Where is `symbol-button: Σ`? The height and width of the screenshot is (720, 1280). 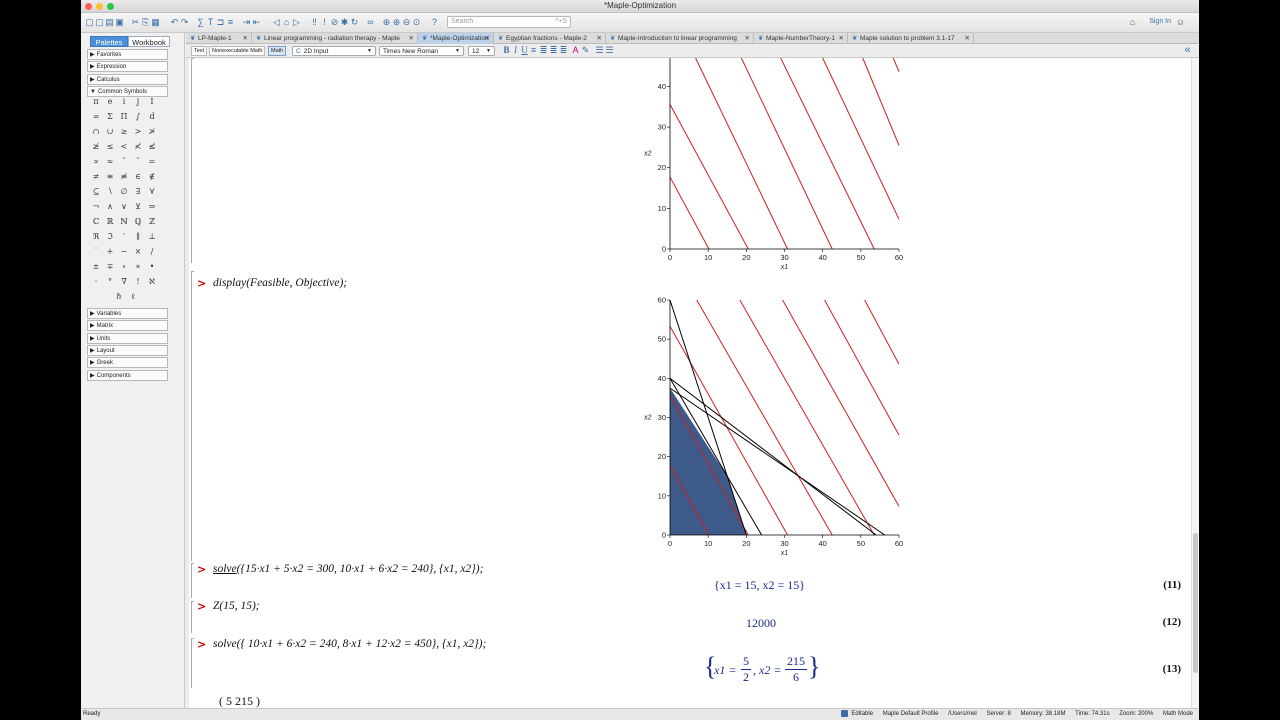 symbol-button: Σ is located at coordinates (110, 117).